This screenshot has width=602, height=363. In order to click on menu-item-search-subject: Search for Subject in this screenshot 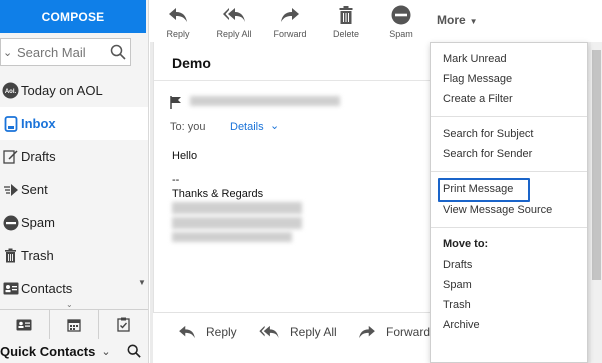, I will do `click(488, 134)`.